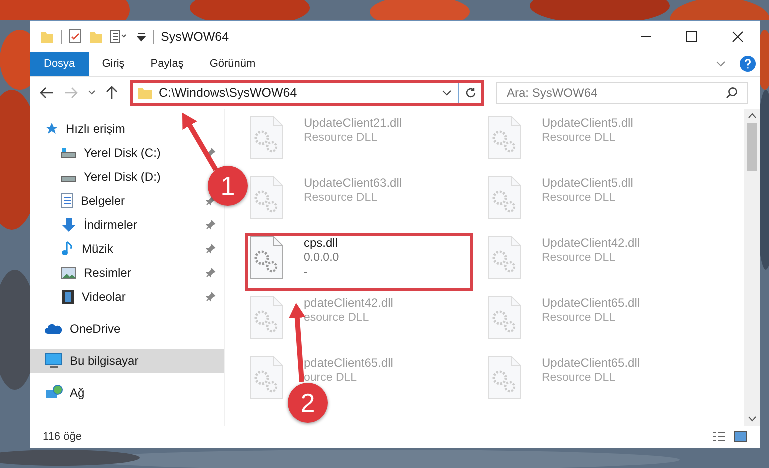 Image resolution: width=769 pixels, height=468 pixels. I want to click on drive-icon, so click(69, 153).